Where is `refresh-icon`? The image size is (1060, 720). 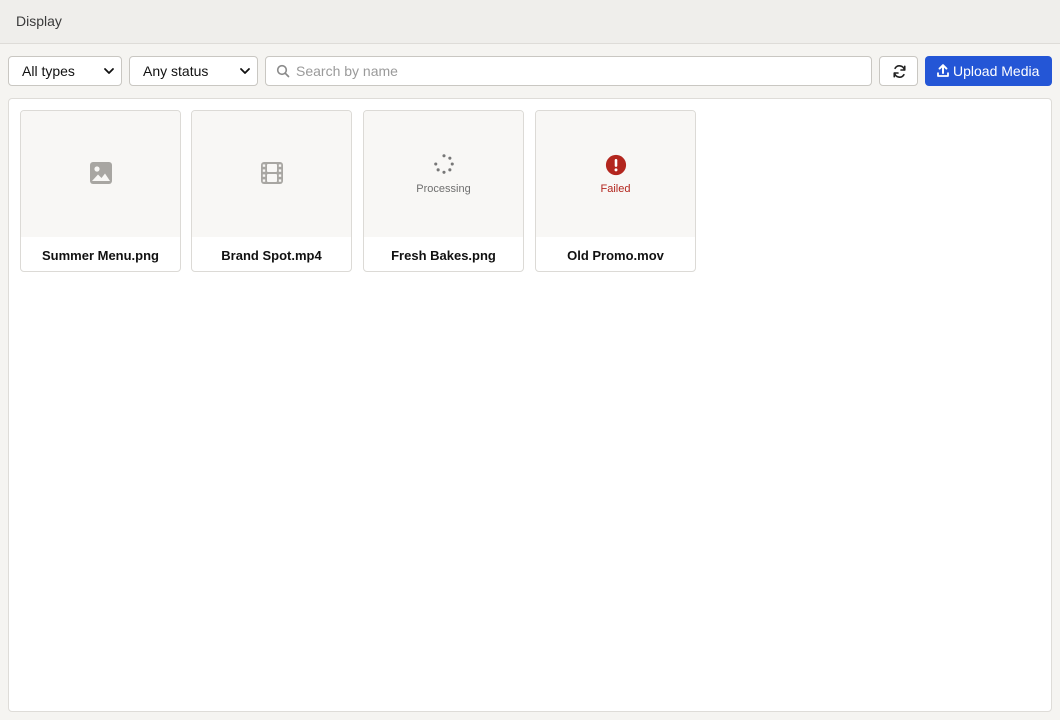
refresh-icon is located at coordinates (899, 71).